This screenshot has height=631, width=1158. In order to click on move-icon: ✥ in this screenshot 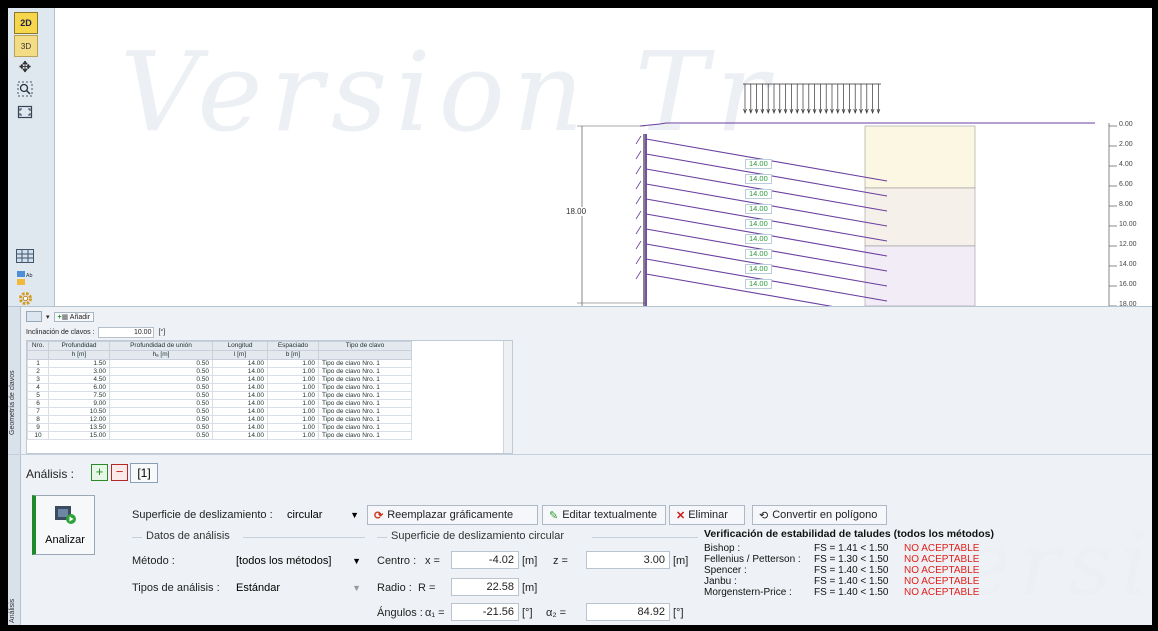, I will do `click(25, 67)`.